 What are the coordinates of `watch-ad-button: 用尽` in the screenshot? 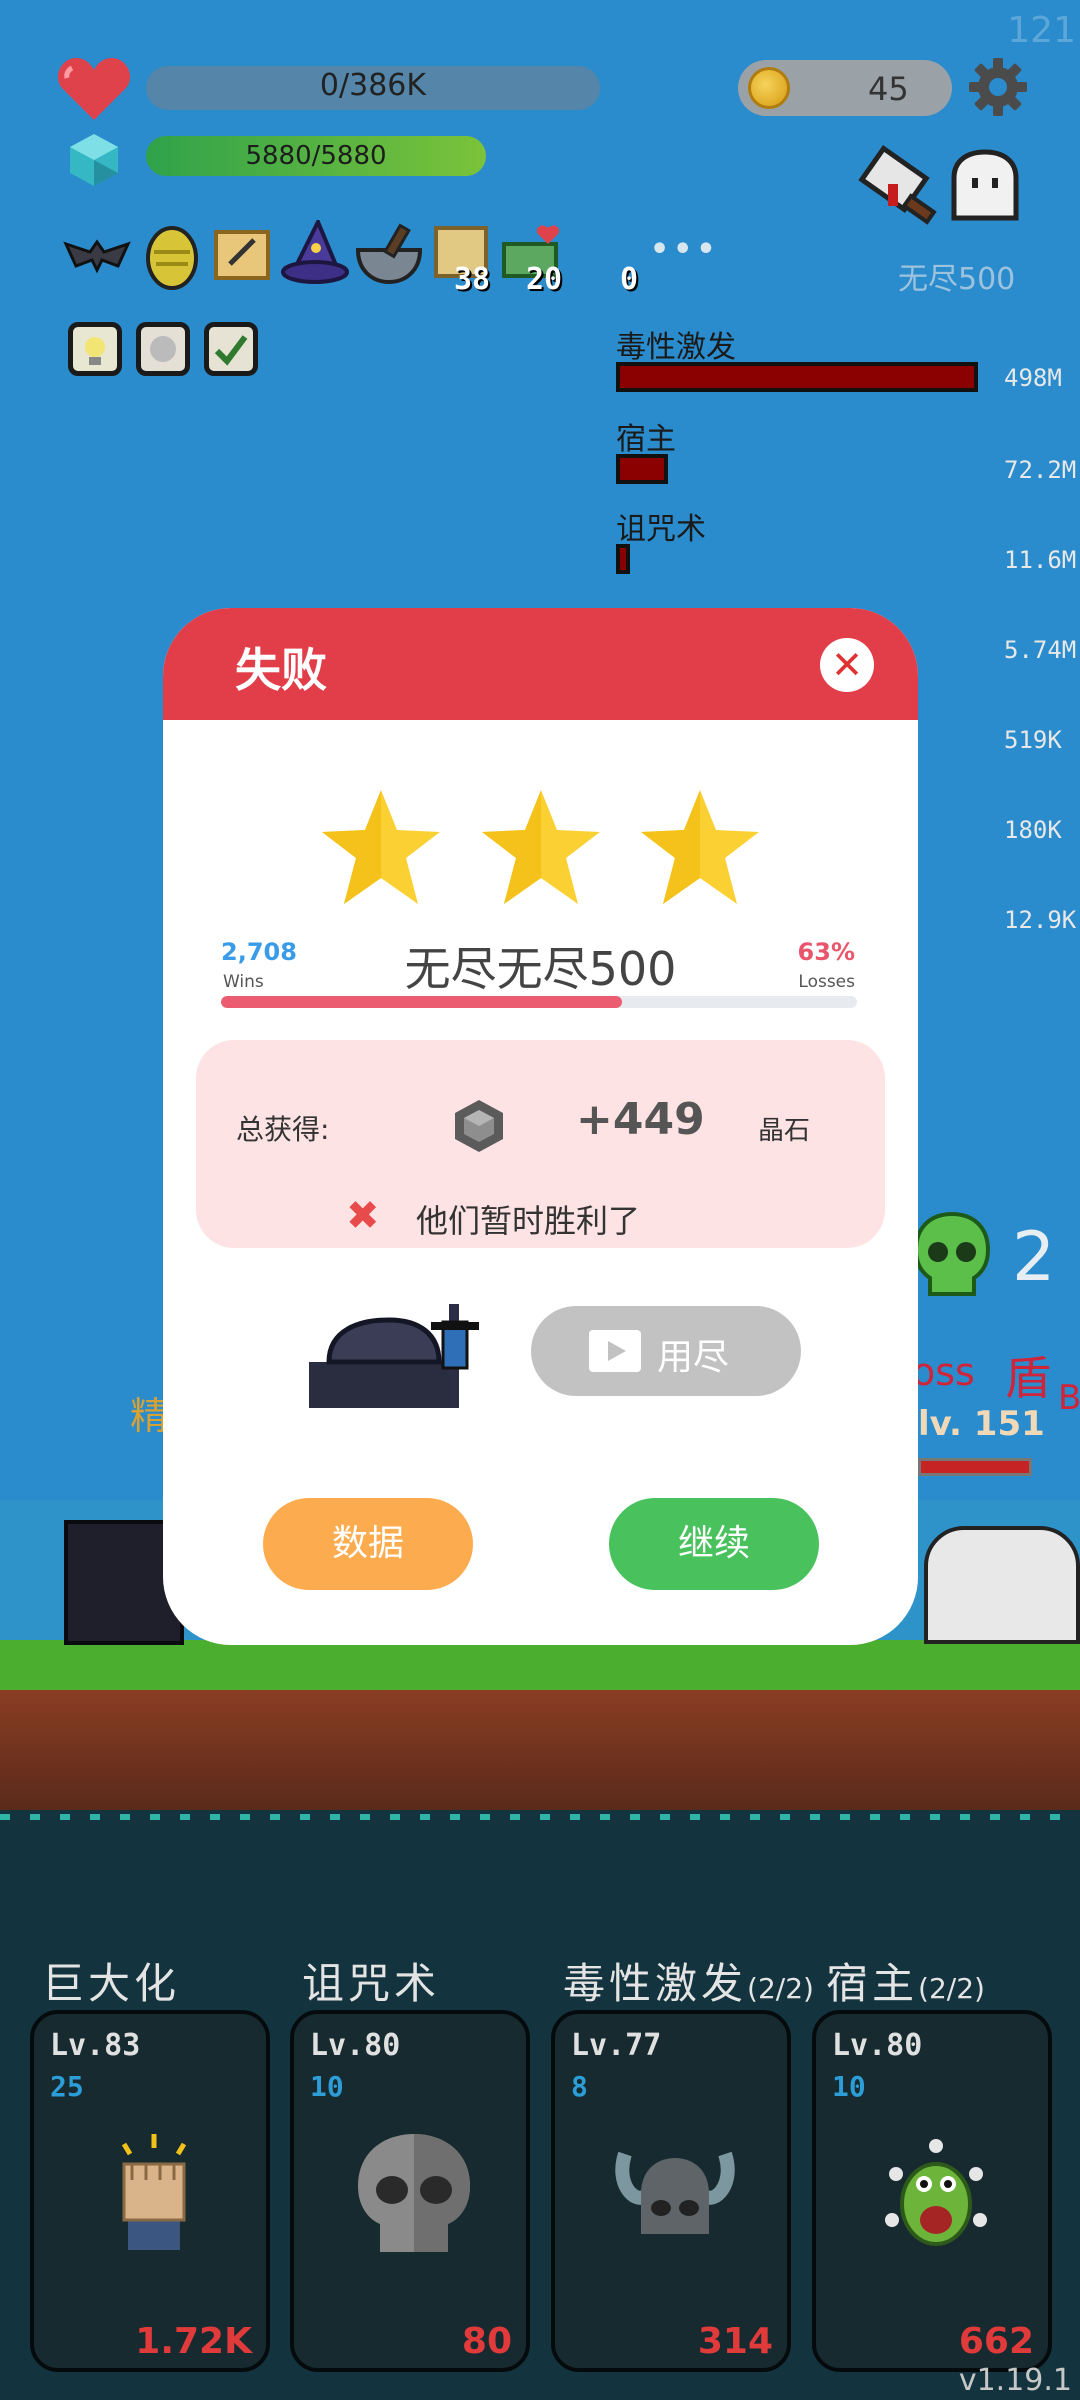 It's located at (666, 1351).